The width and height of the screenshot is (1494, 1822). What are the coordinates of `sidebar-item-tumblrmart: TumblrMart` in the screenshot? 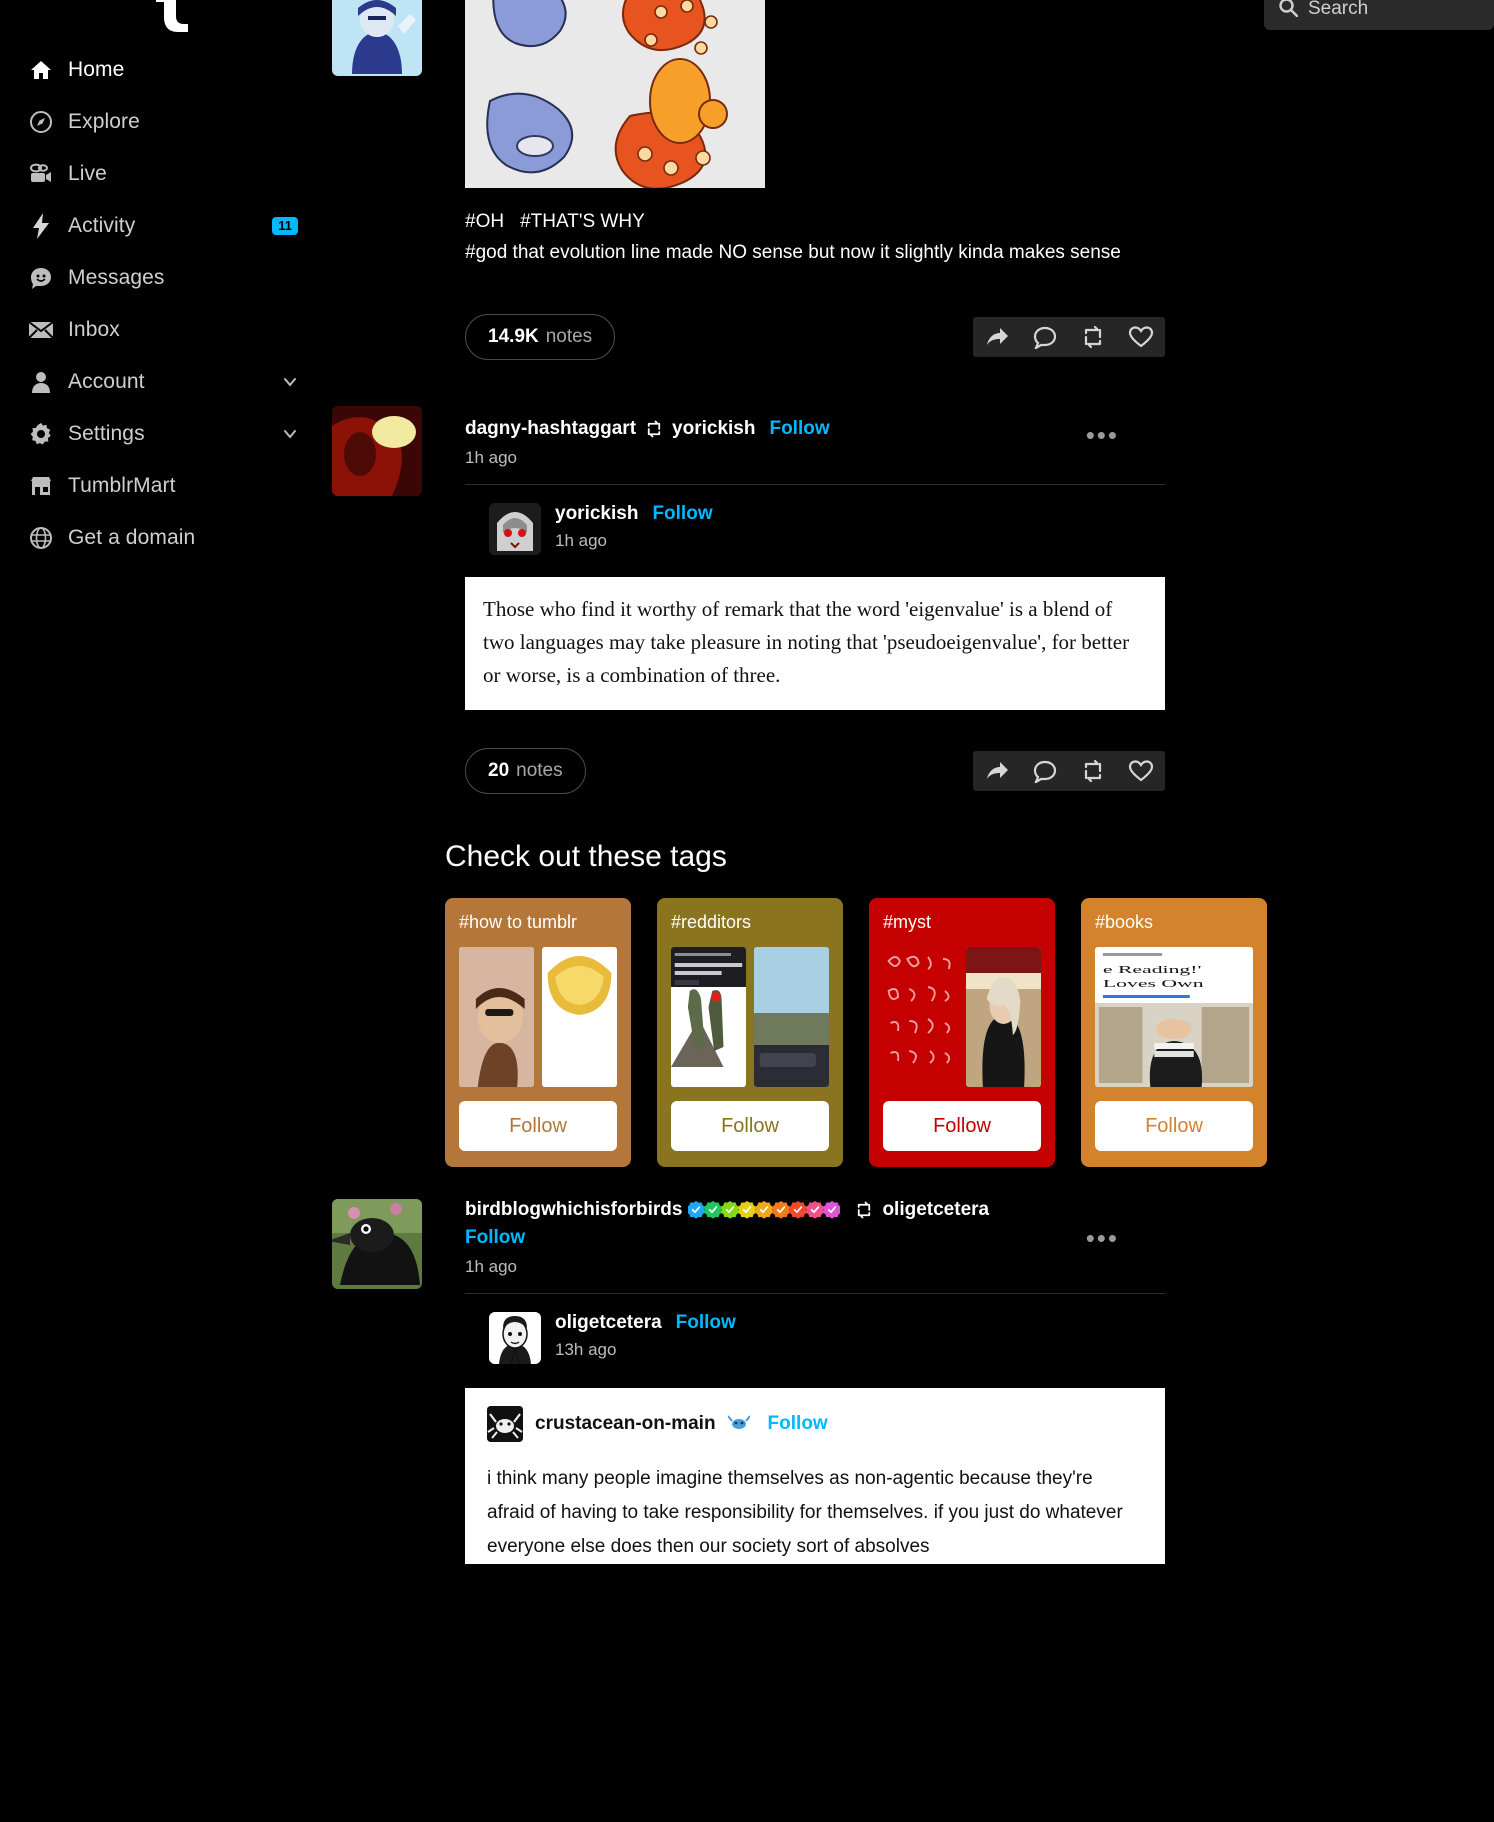 It's located at (160, 486).